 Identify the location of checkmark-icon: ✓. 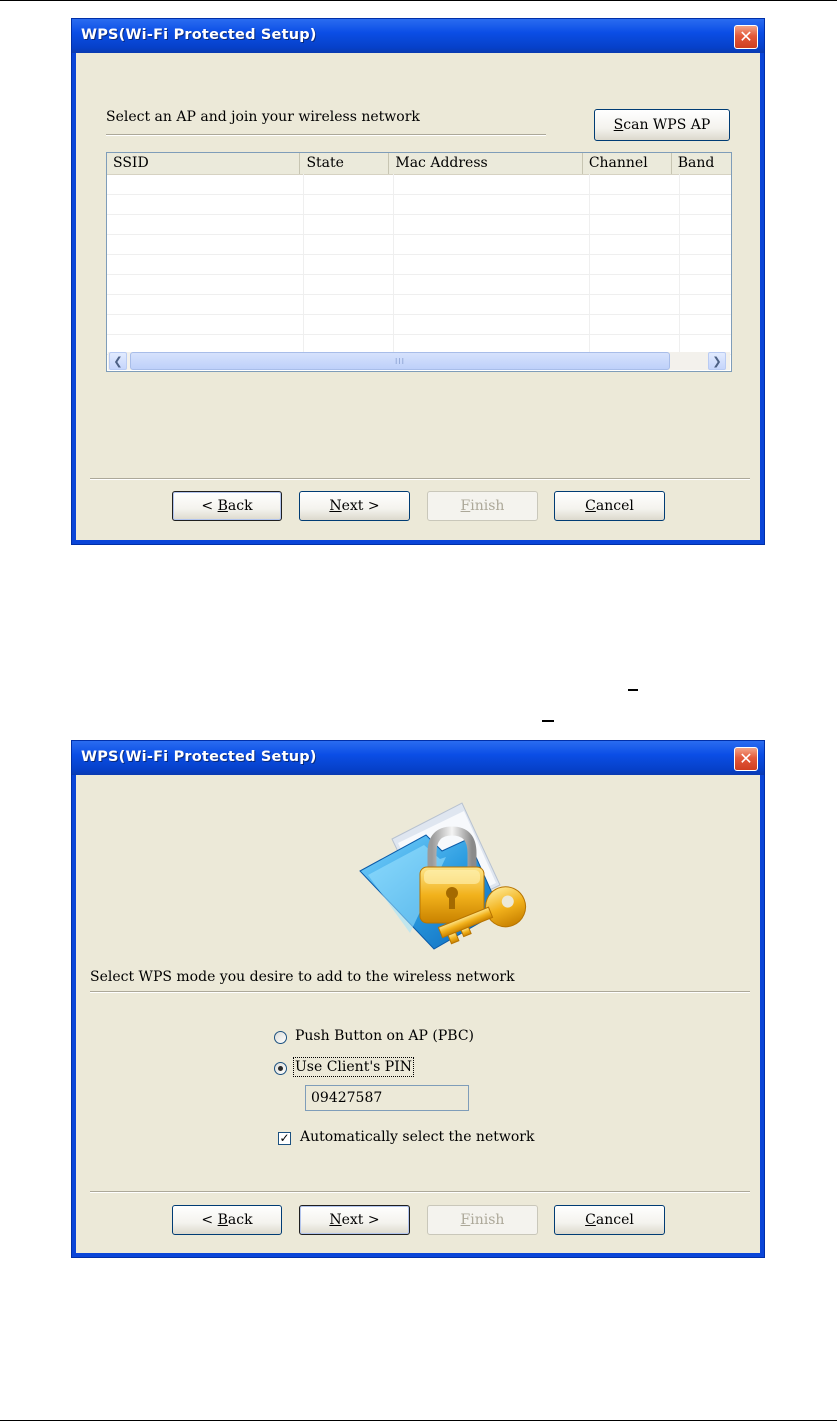
(284, 1138).